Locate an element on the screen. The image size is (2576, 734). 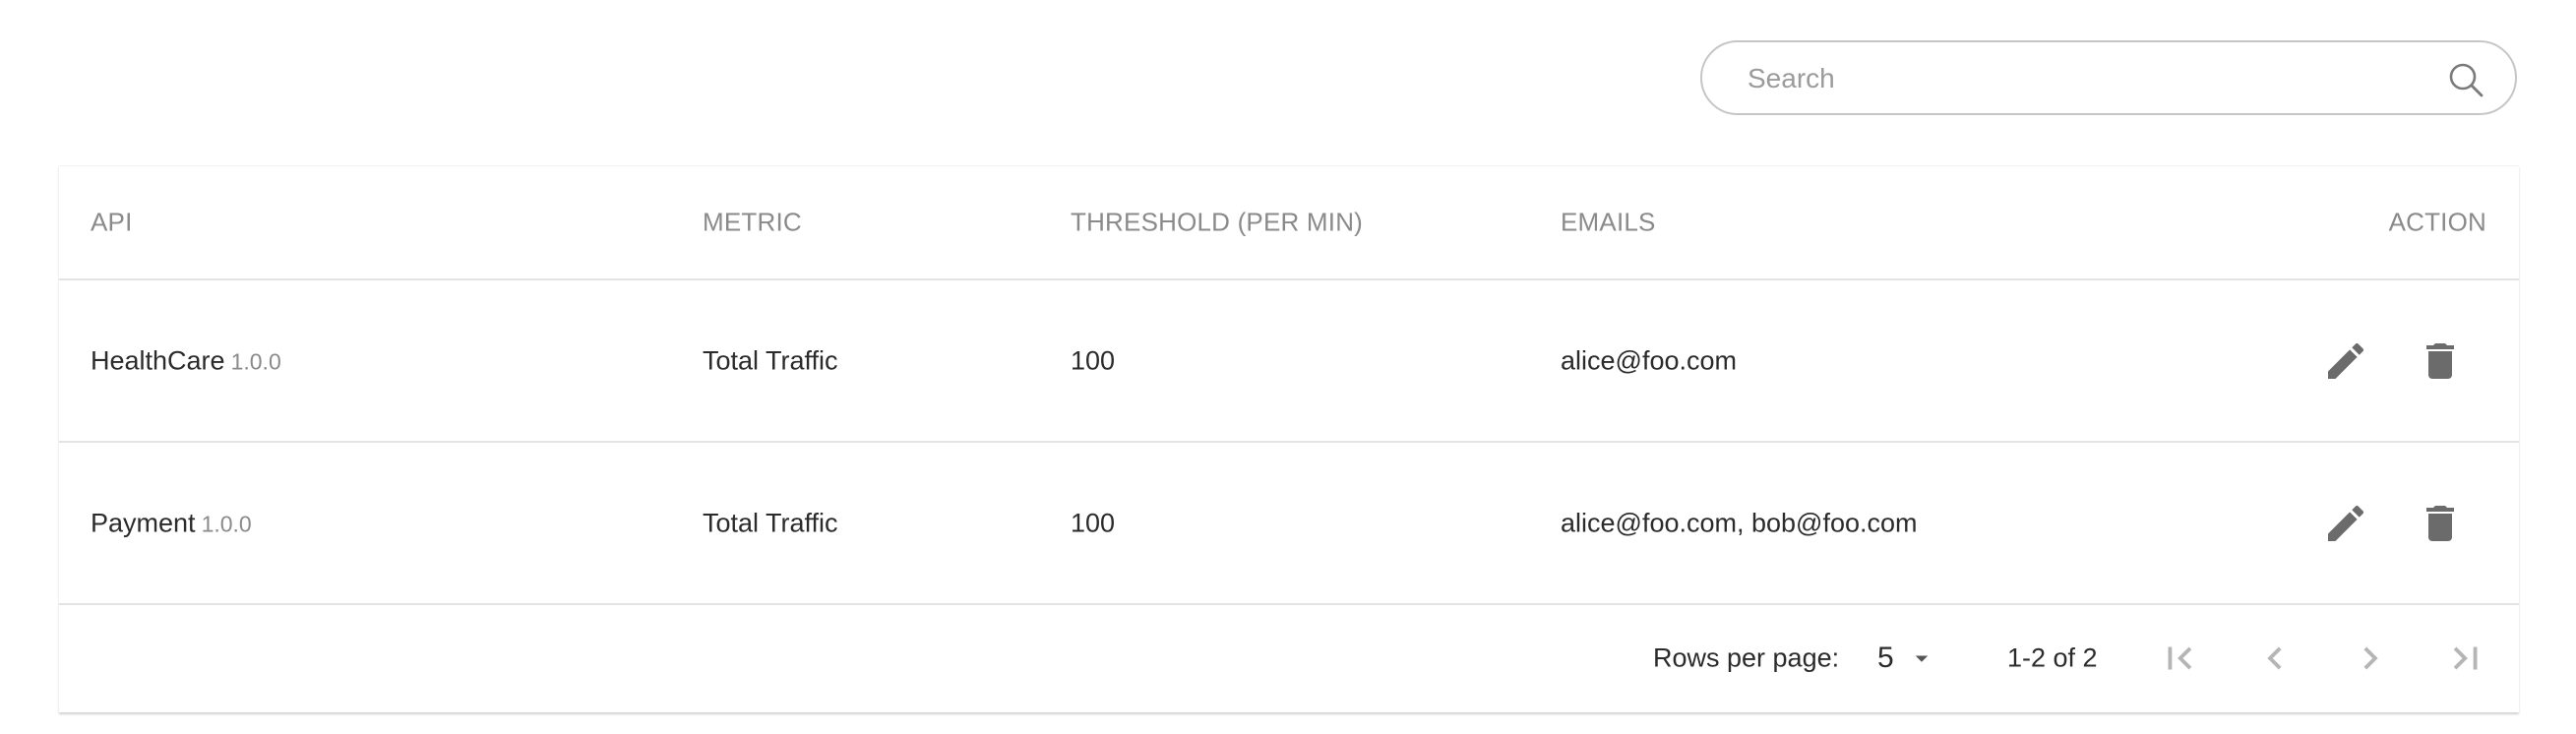
column-header-emails: EMAILS is located at coordinates (1608, 222).